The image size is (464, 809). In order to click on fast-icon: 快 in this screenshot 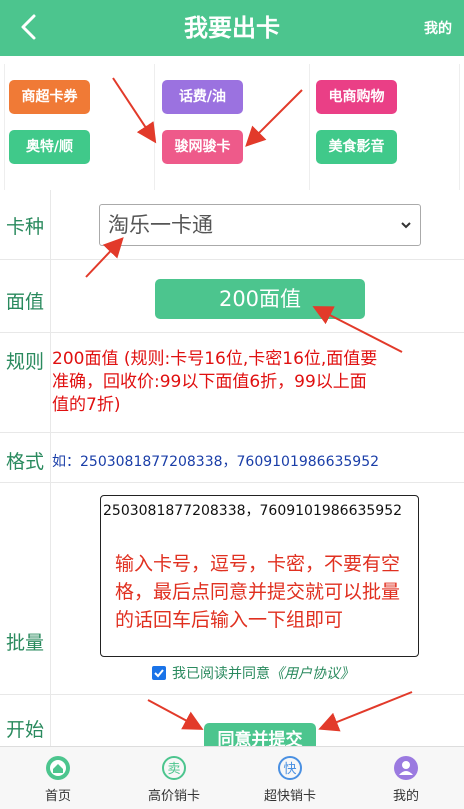, I will do `click(290, 768)`.